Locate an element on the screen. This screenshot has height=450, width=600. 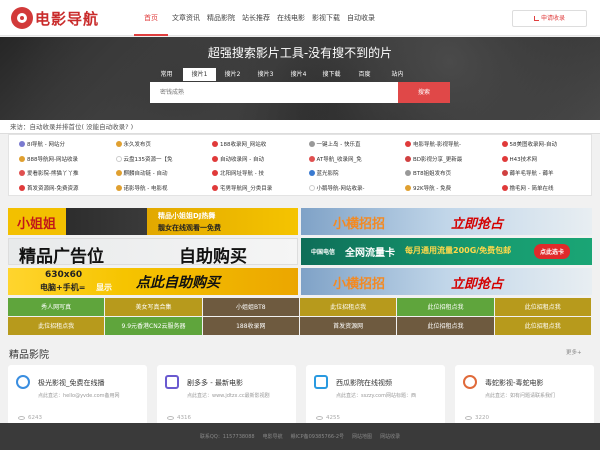
ad-display-label: 显示 is located at coordinates (104, 287).